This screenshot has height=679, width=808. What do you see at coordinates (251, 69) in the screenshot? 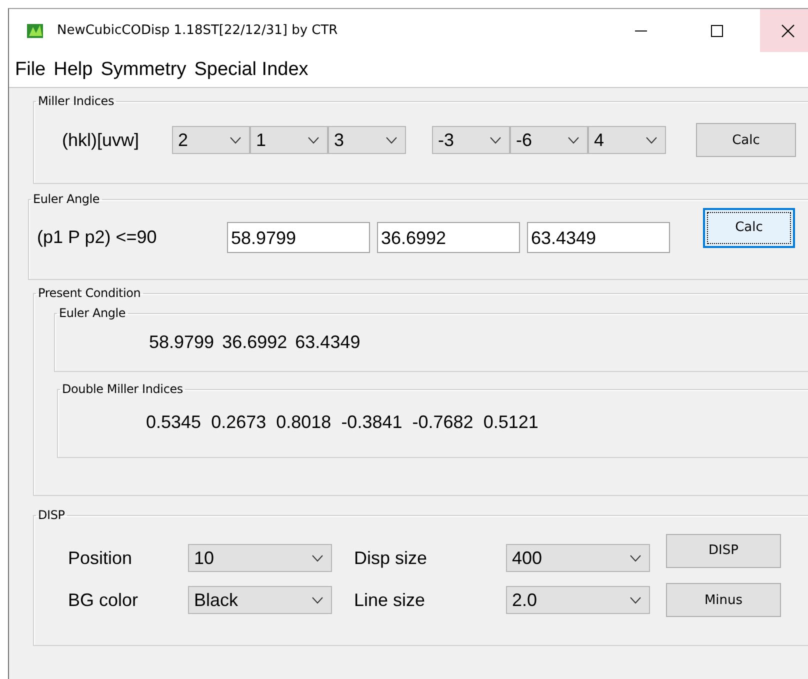
I see `menu-item: Special Index` at bounding box center [251, 69].